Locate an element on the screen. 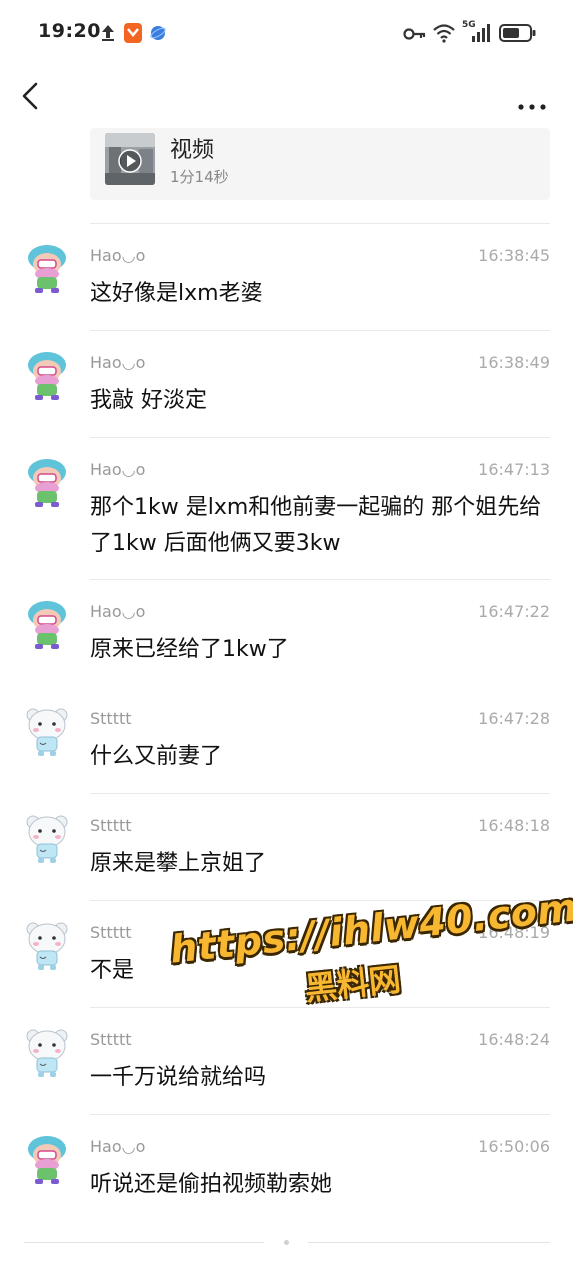 The image size is (573, 1280). message-text: 不是 is located at coordinates (112, 970).